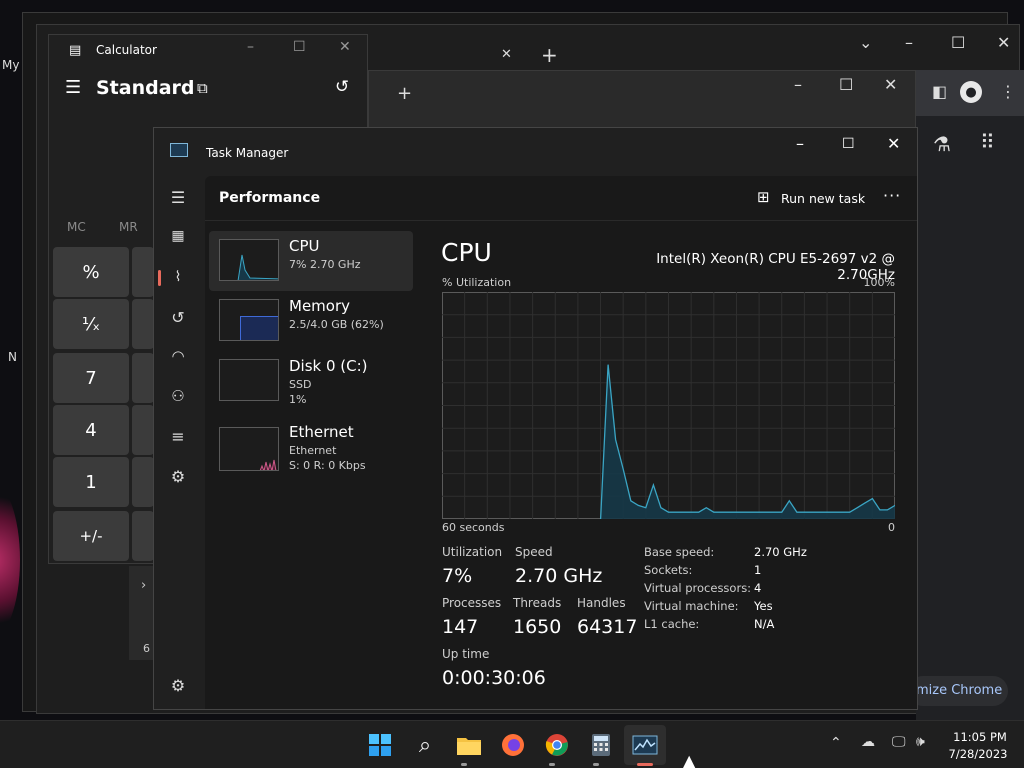  Describe the element at coordinates (178, 356) in the screenshot. I see `startup-apps-icon: ◠` at that location.